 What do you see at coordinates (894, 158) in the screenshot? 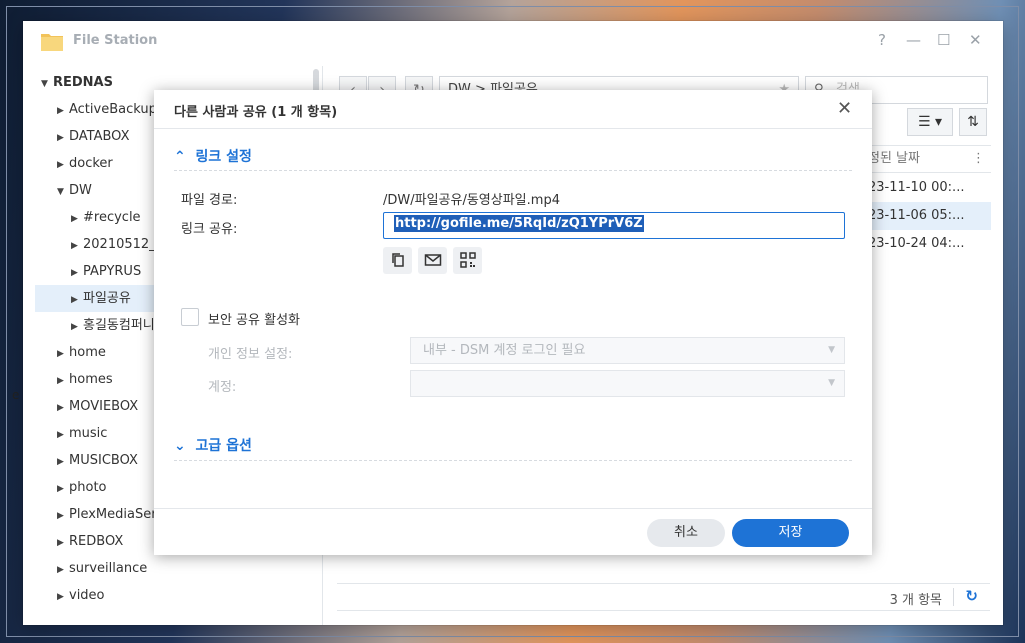
I see `column-header-label: 정된 날짜` at bounding box center [894, 158].